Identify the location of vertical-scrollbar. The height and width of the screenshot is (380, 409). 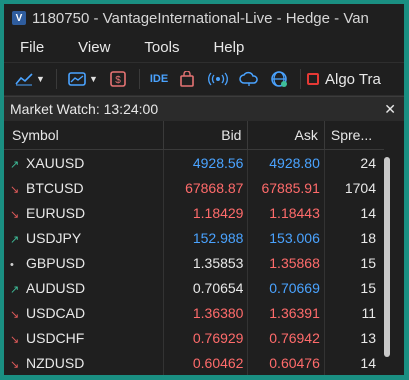
(387, 257).